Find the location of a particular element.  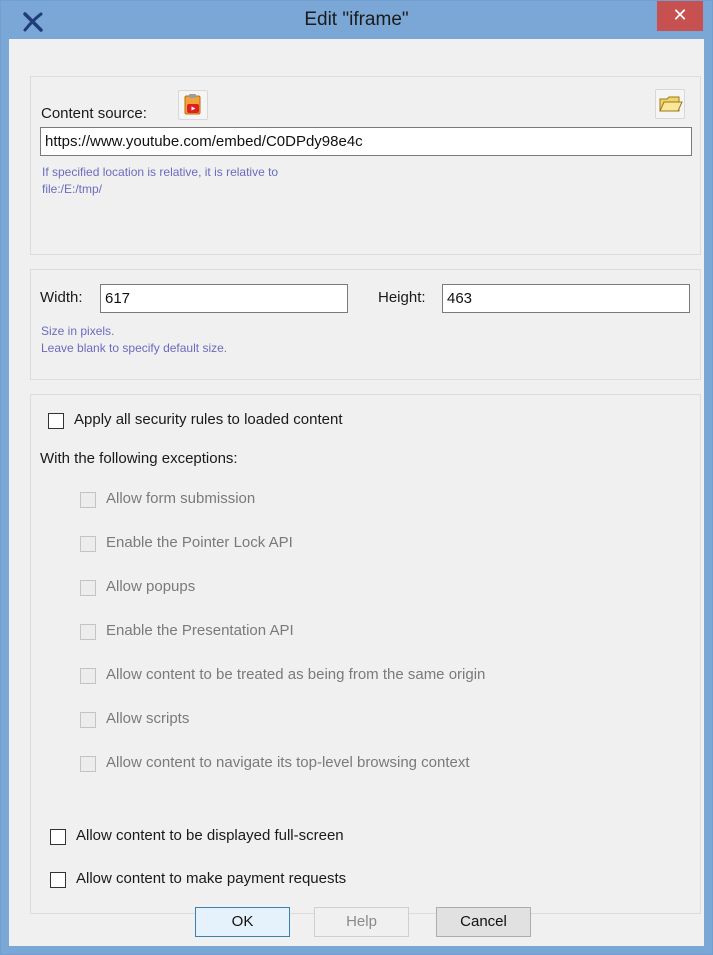

ok-button: OK is located at coordinates (242, 922).